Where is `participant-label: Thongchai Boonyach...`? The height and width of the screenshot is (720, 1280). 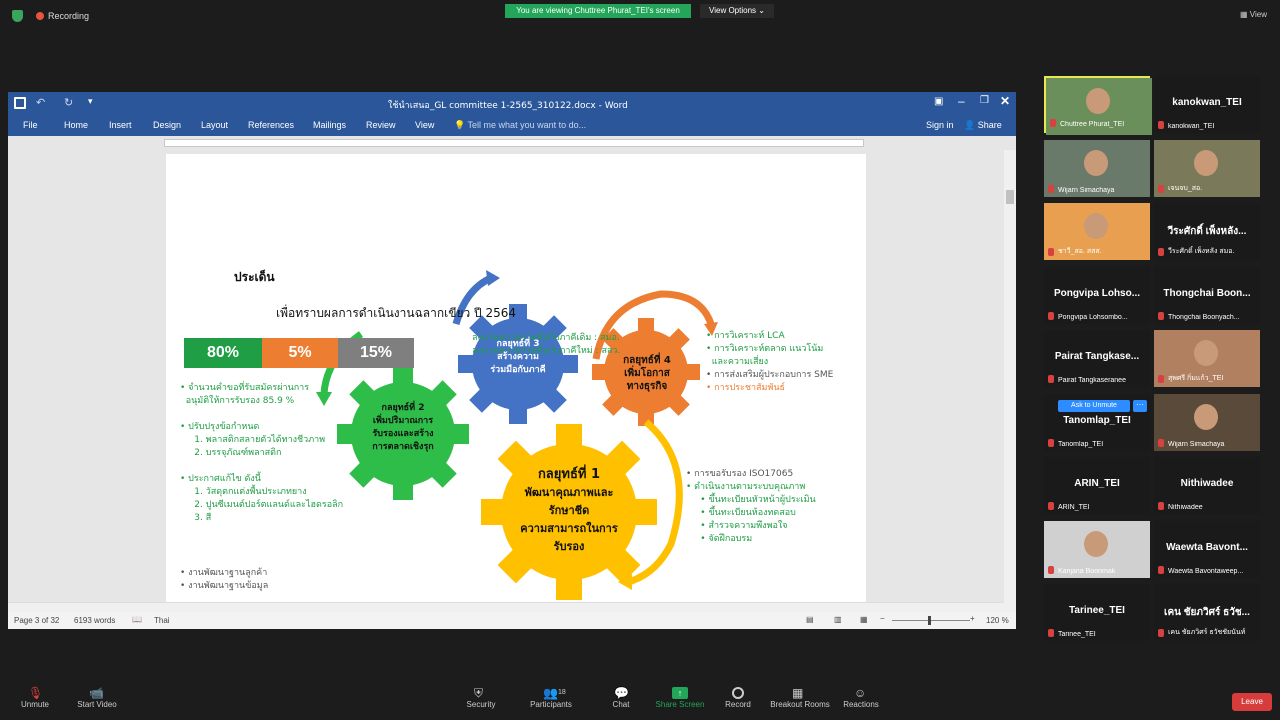
participant-label: Thongchai Boonyach... is located at coordinates (1204, 317).